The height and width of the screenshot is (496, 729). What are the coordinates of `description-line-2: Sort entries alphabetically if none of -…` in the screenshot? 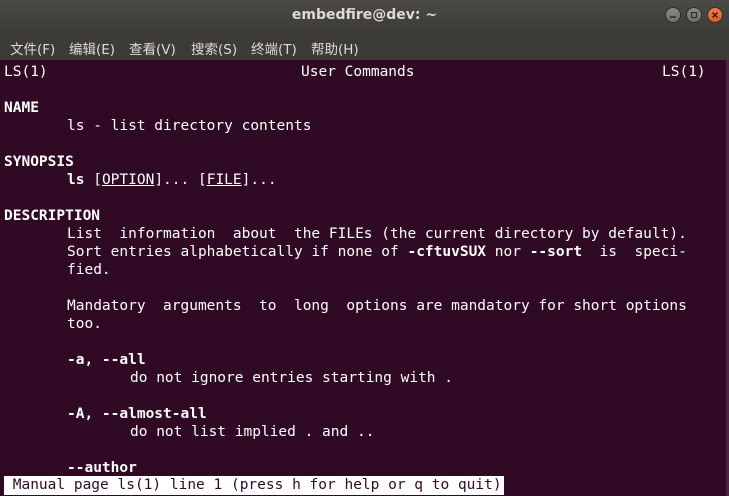 It's located at (377, 252).